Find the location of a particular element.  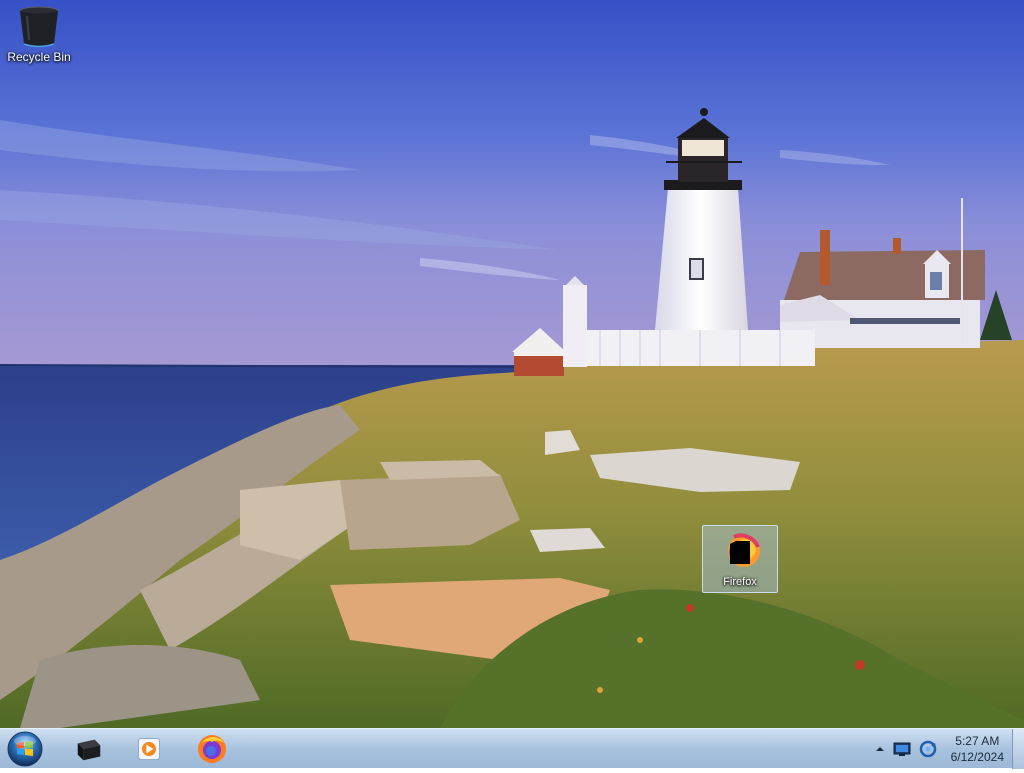

desktop-icon-firefox: Firefox is located at coordinates (740, 559).